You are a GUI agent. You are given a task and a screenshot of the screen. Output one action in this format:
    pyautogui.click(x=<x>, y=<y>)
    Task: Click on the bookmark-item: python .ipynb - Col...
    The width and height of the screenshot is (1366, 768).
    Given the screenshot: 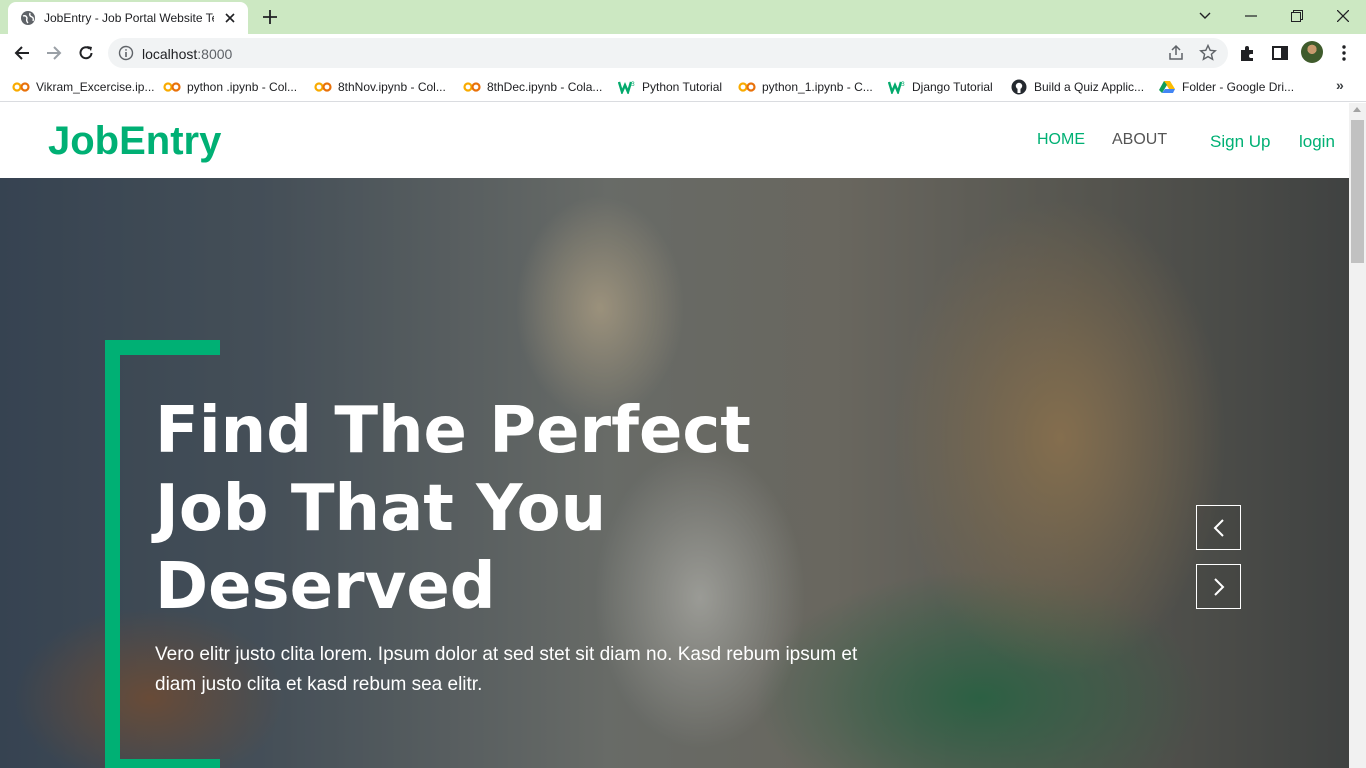 What is the action you would take?
    pyautogui.click(x=230, y=87)
    